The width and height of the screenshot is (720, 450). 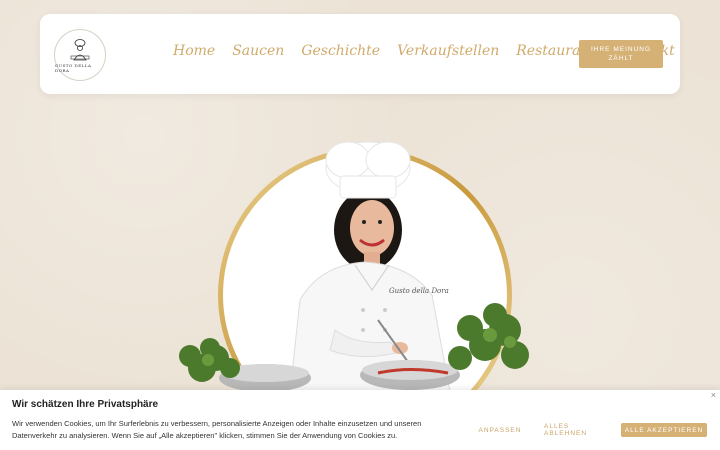 I want to click on accept-all-button: ALLE AKZEPTIEREN, so click(x=664, y=430).